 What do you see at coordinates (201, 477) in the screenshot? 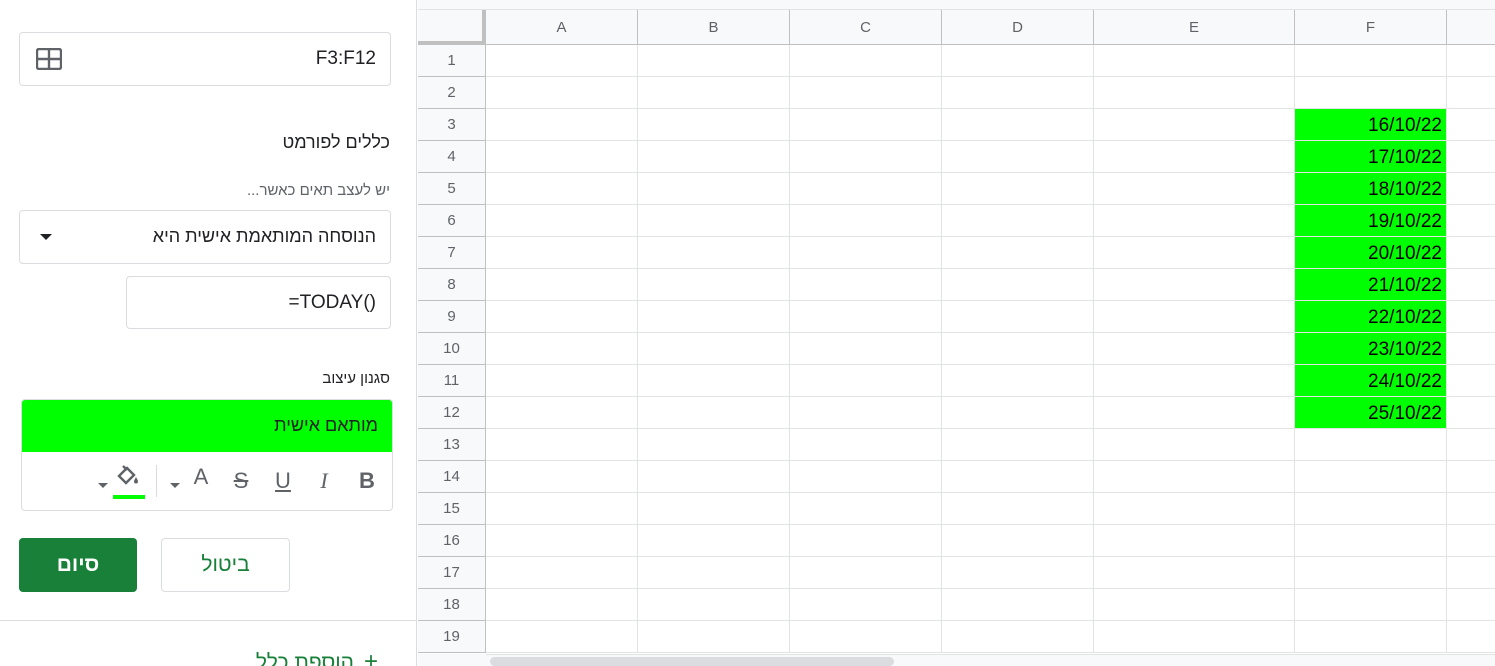
I see `text-color-button: A` at bounding box center [201, 477].